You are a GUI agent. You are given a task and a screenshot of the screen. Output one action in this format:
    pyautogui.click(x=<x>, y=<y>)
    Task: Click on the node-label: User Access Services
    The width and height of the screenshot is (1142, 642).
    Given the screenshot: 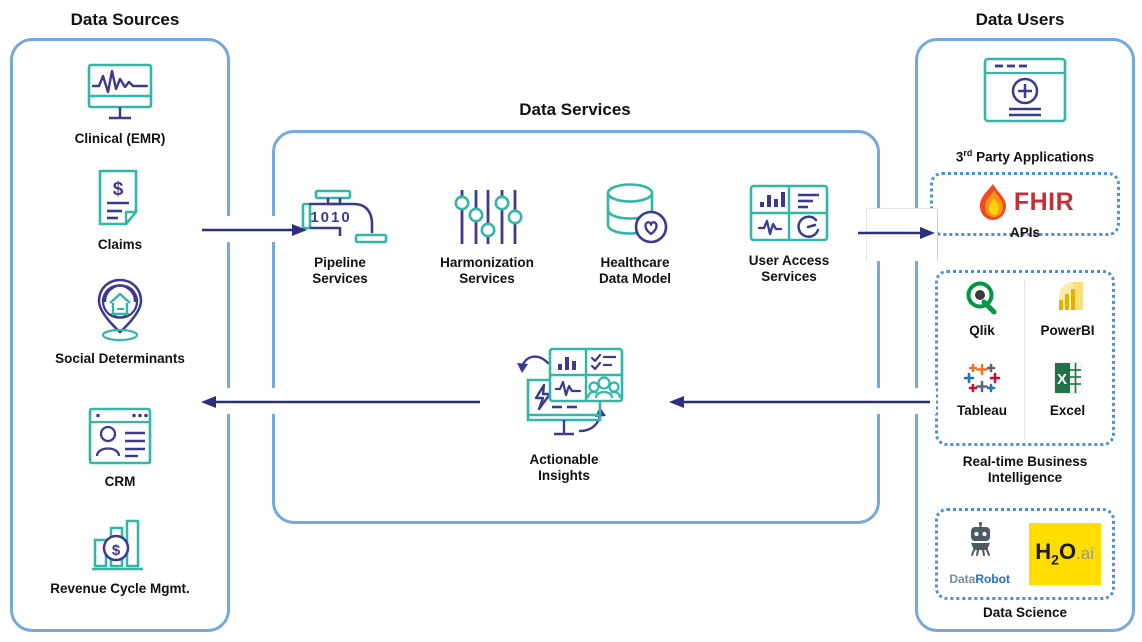 What is the action you would take?
    pyautogui.click(x=789, y=269)
    